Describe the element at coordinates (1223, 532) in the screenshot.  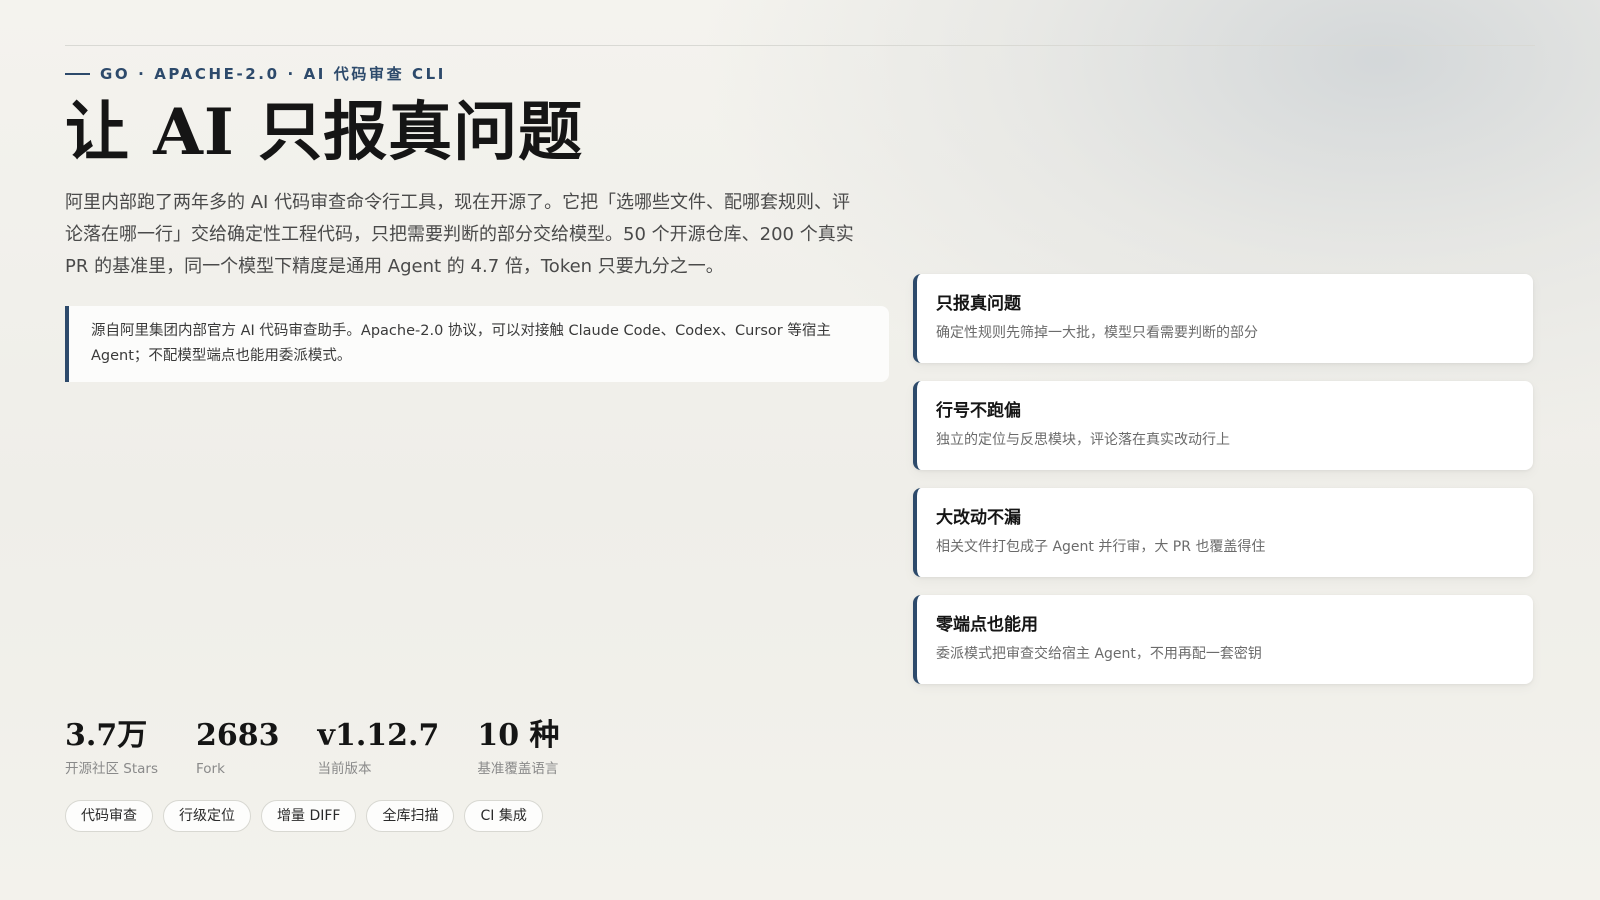
I see `feature-card: 大改动不漏 相关文件打包成子 Agent 并行审，大 PR 也覆盖得住` at that location.